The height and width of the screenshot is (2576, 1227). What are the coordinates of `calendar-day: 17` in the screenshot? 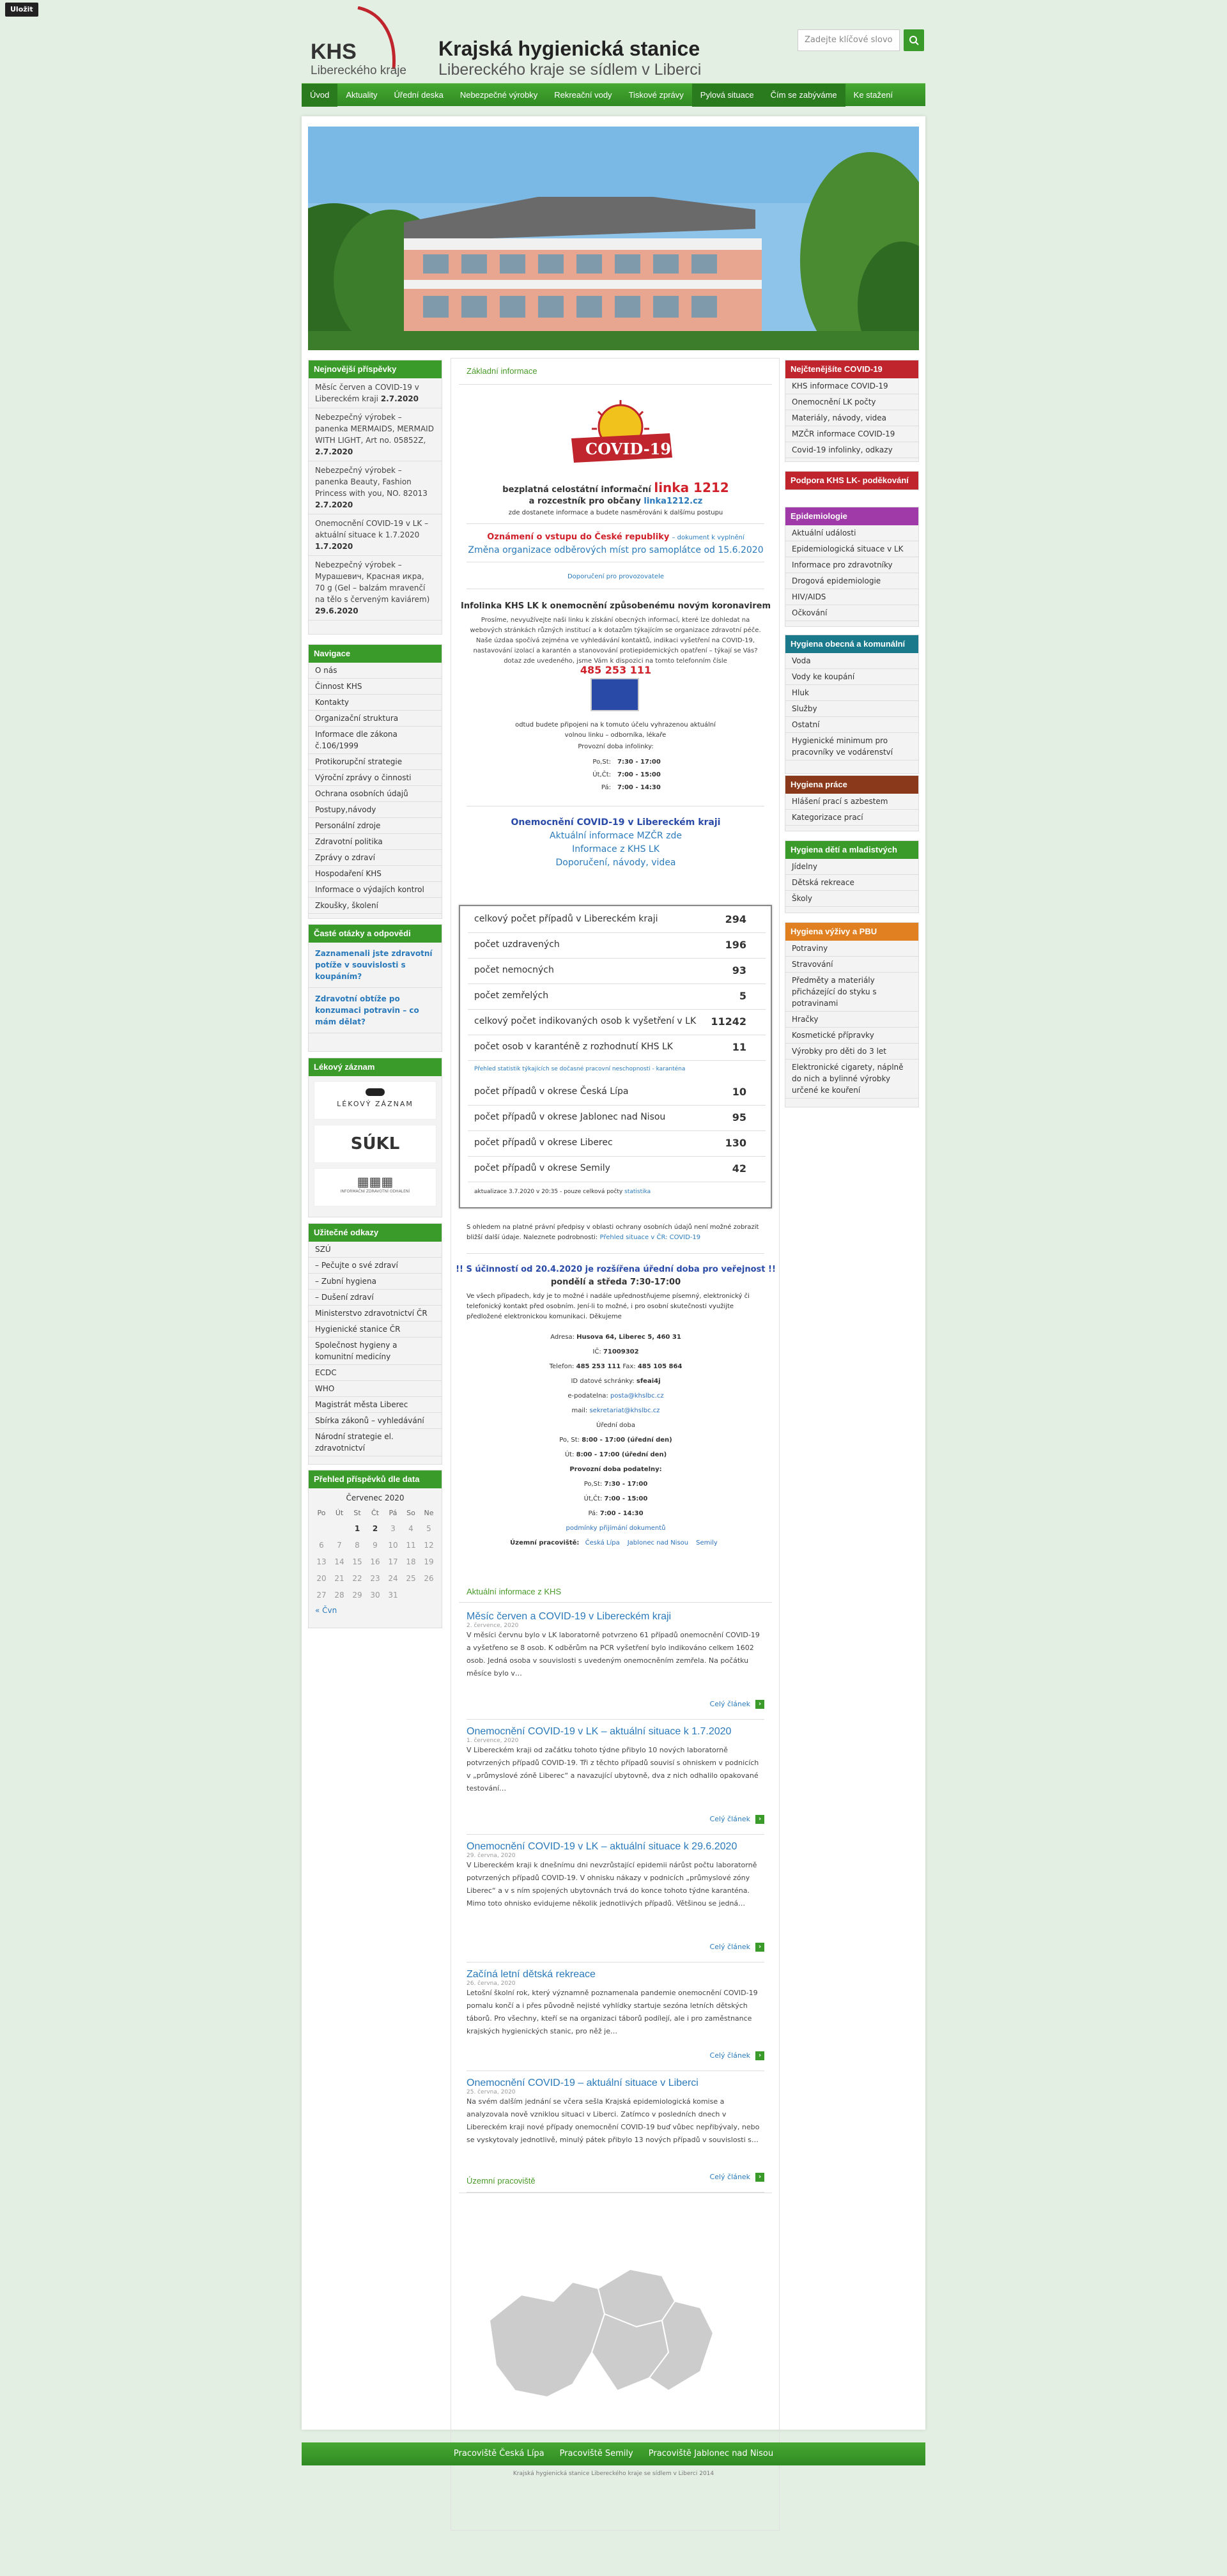 It's located at (393, 1562).